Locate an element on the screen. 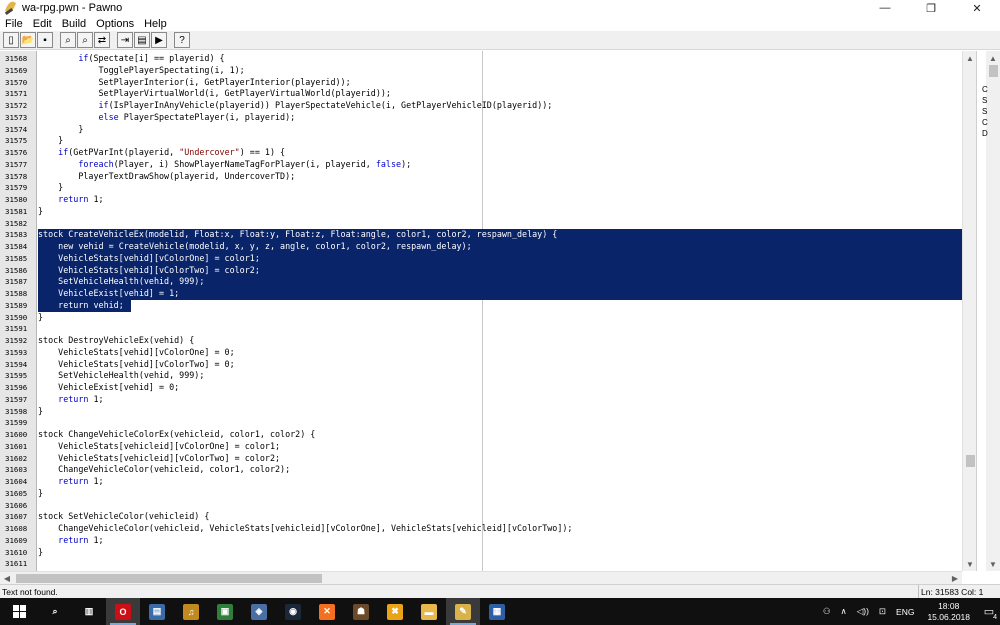 The image size is (1000, 625). code-line: 31581} is located at coordinates (481, 212).